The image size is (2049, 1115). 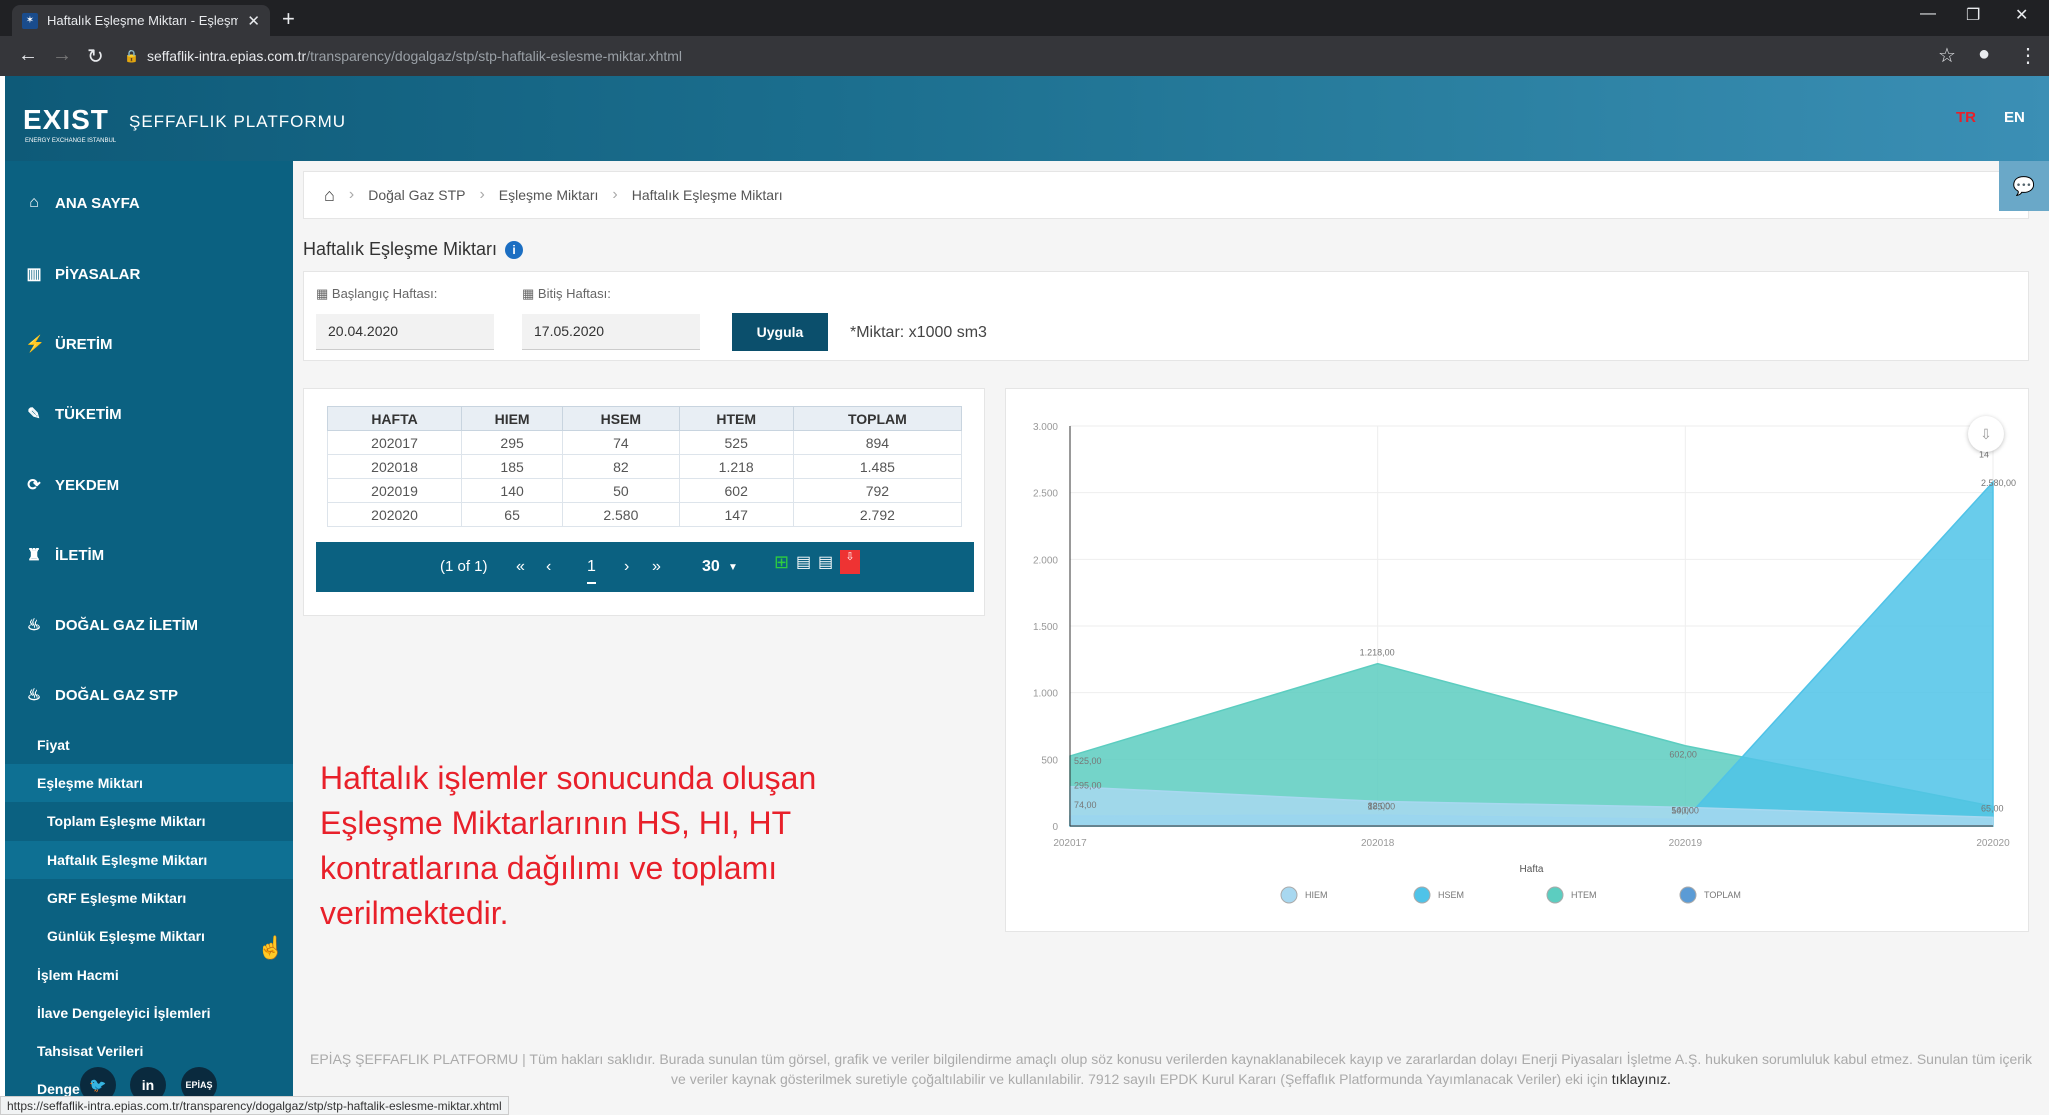 I want to click on prev-page-icon: ‹, so click(x=548, y=567).